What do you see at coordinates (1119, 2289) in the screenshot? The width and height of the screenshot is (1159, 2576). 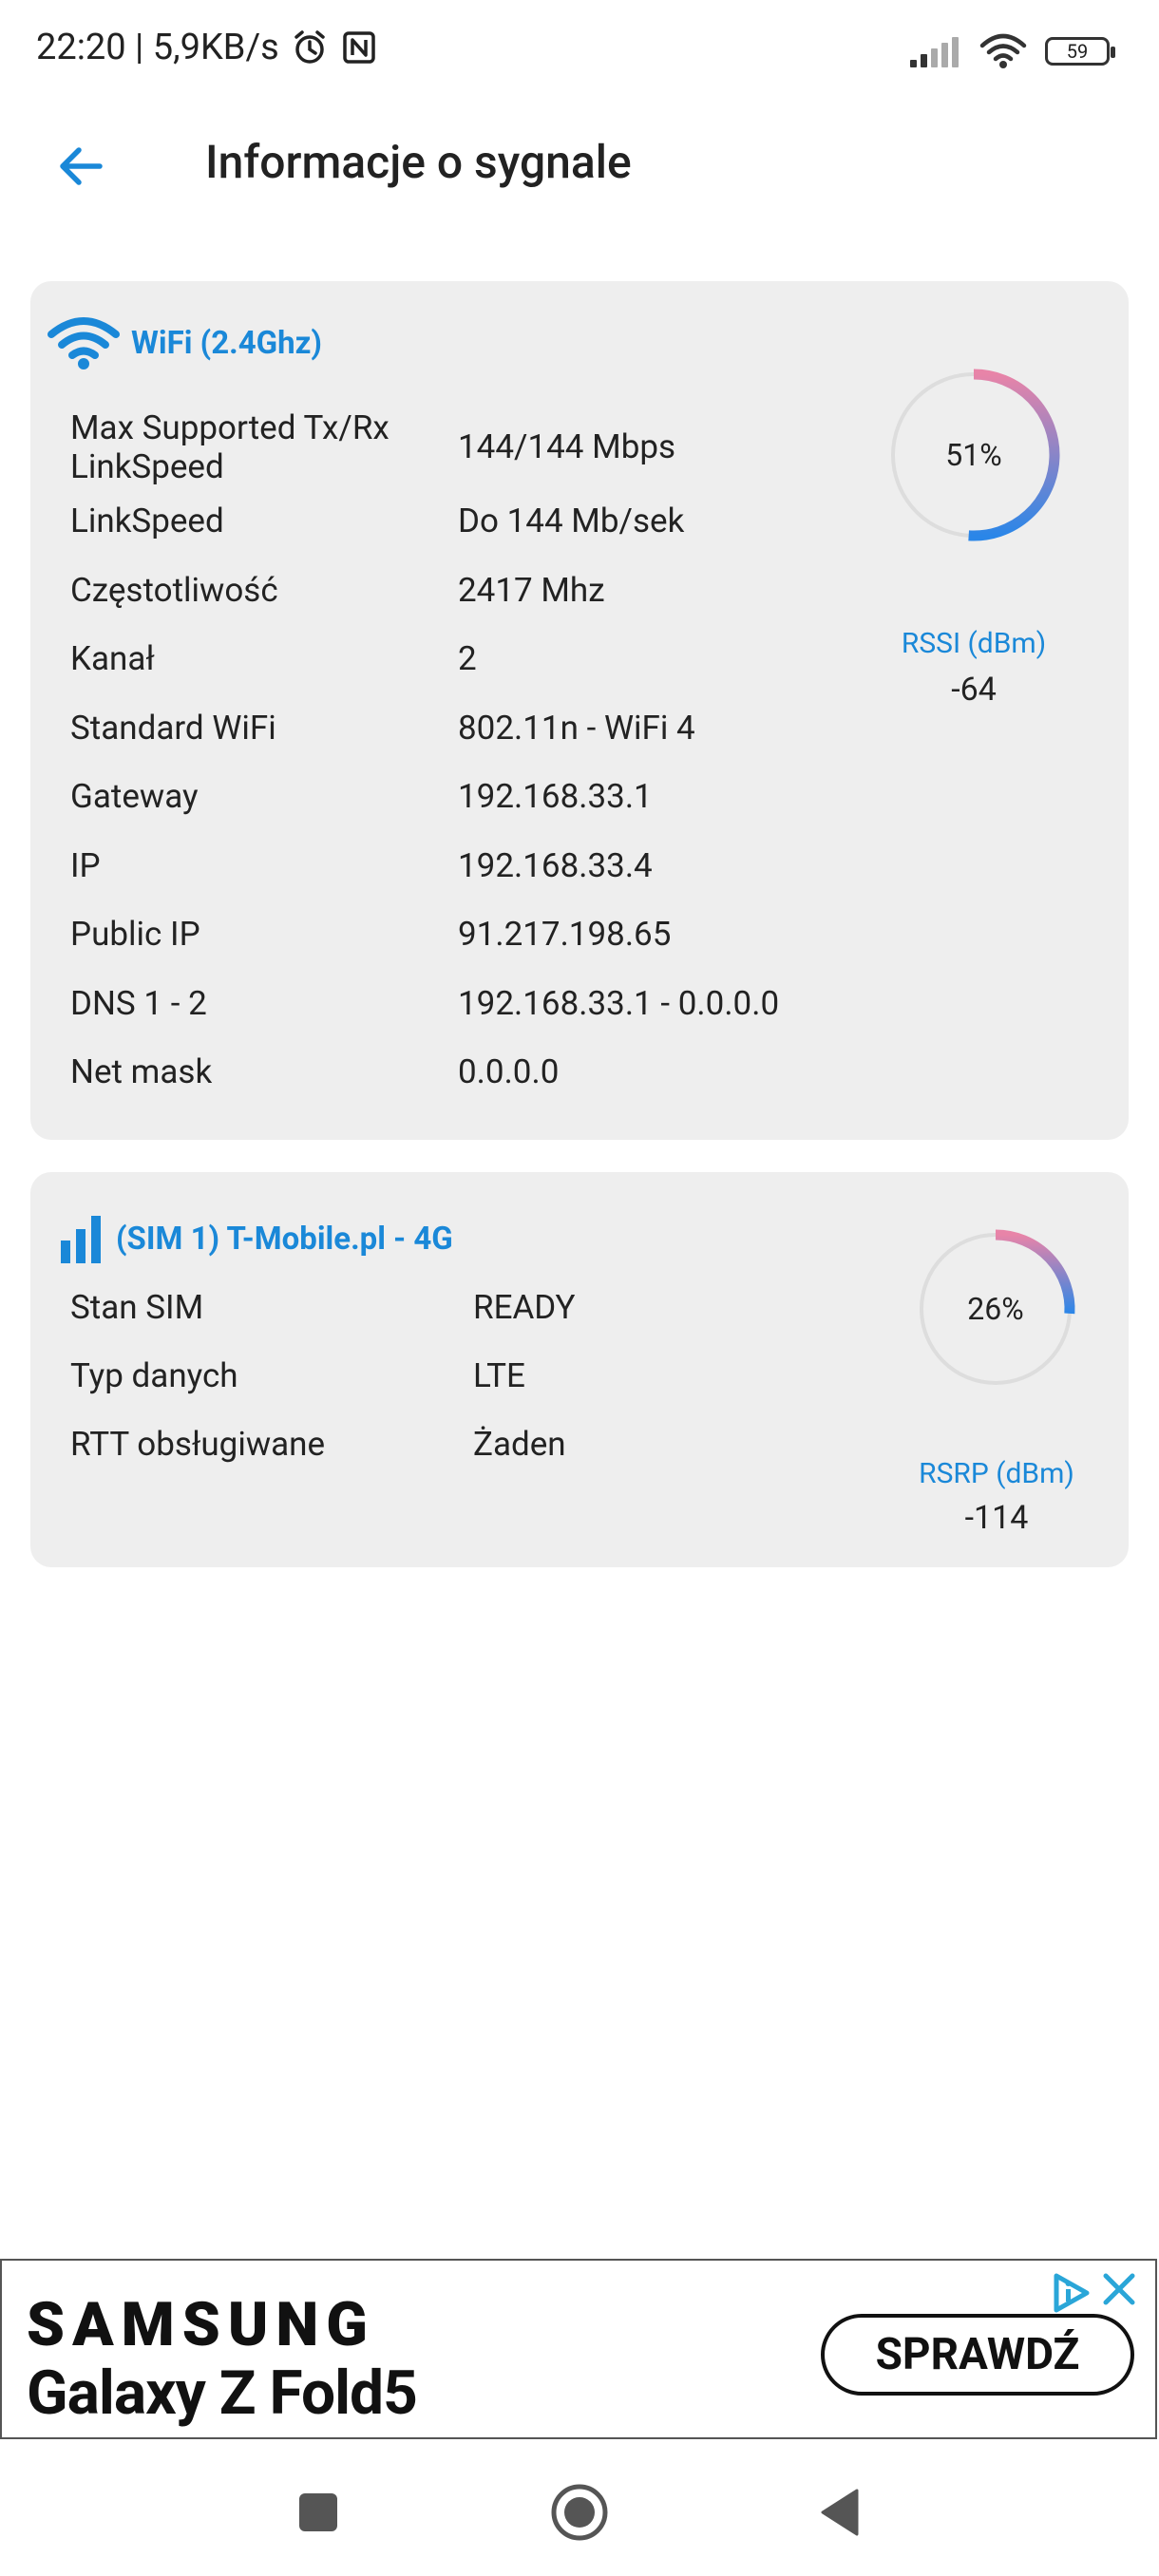 I see `ad-close-icon` at bounding box center [1119, 2289].